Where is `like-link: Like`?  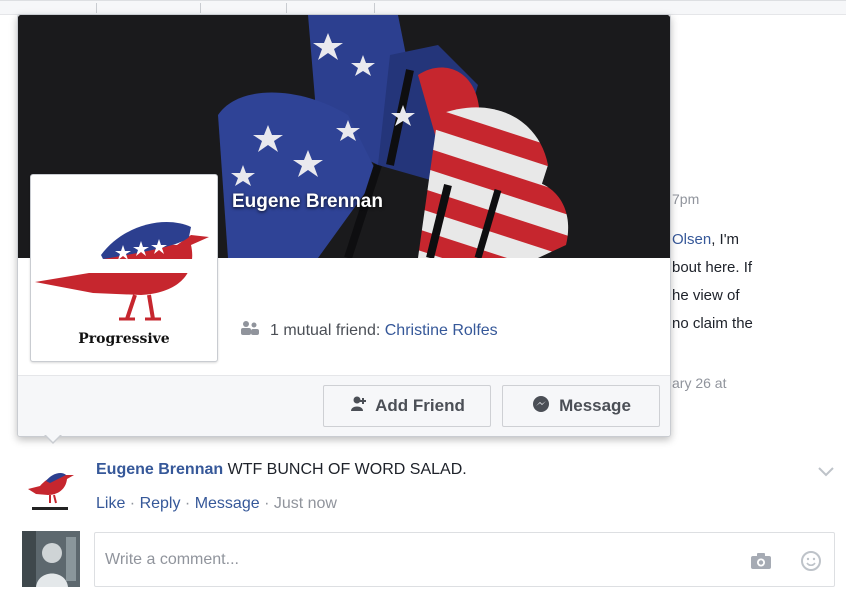 like-link: Like is located at coordinates (110, 503).